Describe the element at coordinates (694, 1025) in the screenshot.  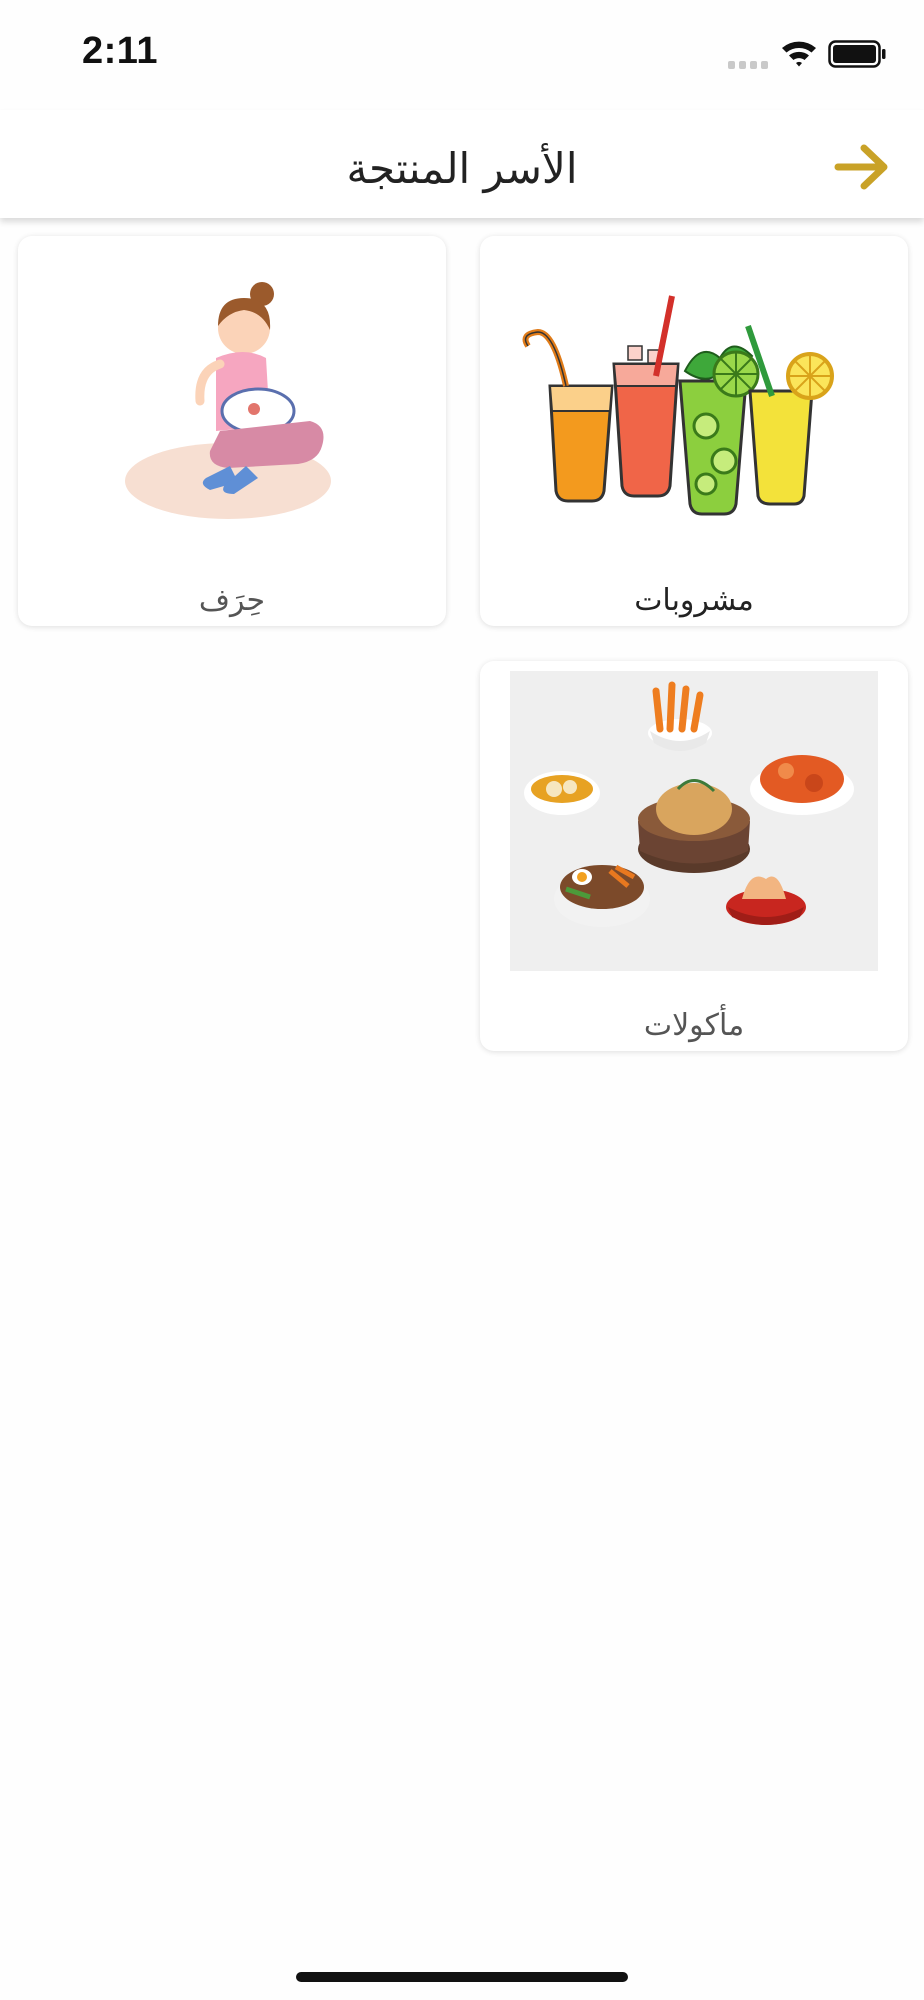
I see `category-label-food: مأكولات` at that location.